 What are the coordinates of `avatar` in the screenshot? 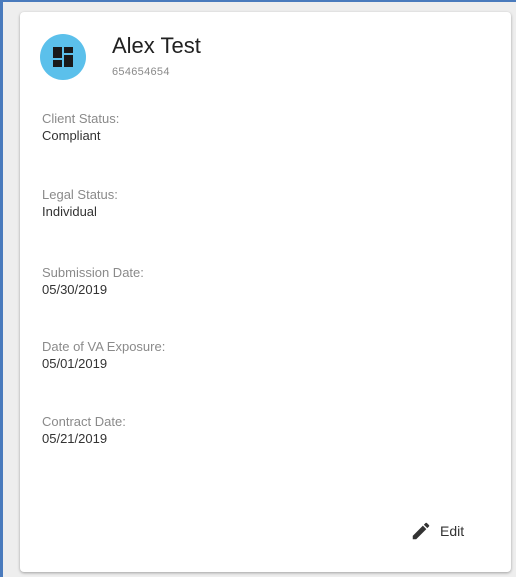 It's located at (63, 57).